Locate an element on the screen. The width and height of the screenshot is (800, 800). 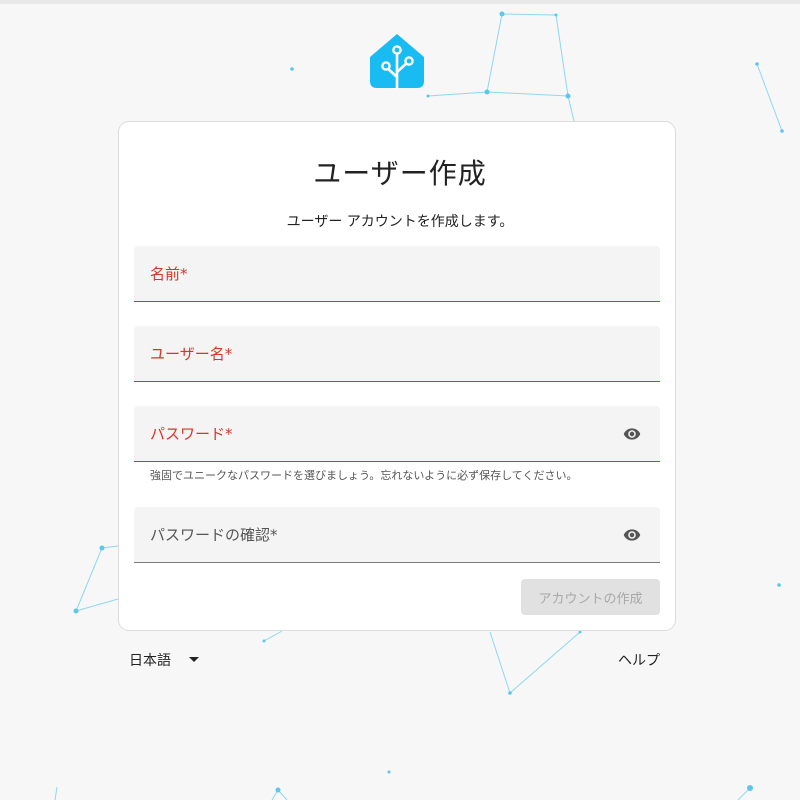
name-field: 名前* is located at coordinates (397, 274).